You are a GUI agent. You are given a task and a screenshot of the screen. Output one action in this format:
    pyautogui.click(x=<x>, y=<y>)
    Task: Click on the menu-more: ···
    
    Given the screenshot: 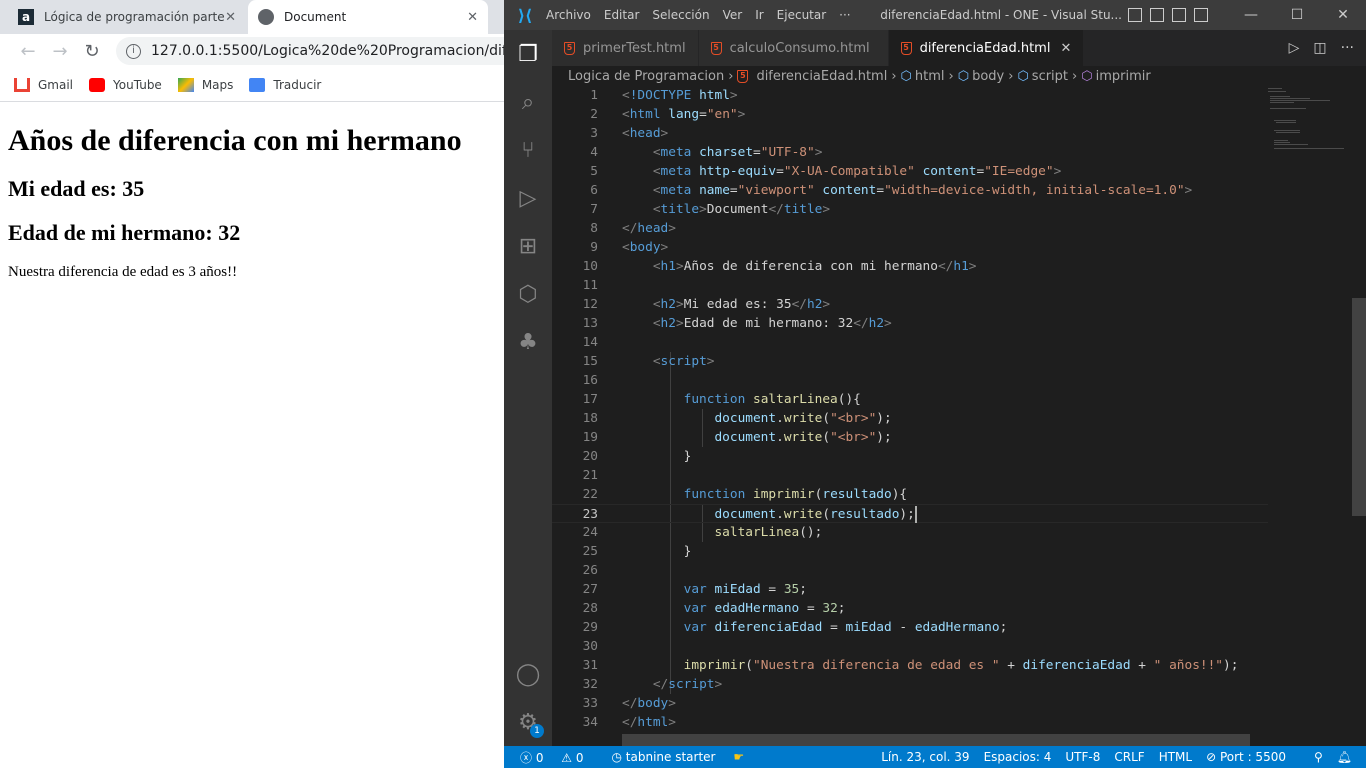 What is the action you would take?
    pyautogui.click(x=844, y=15)
    